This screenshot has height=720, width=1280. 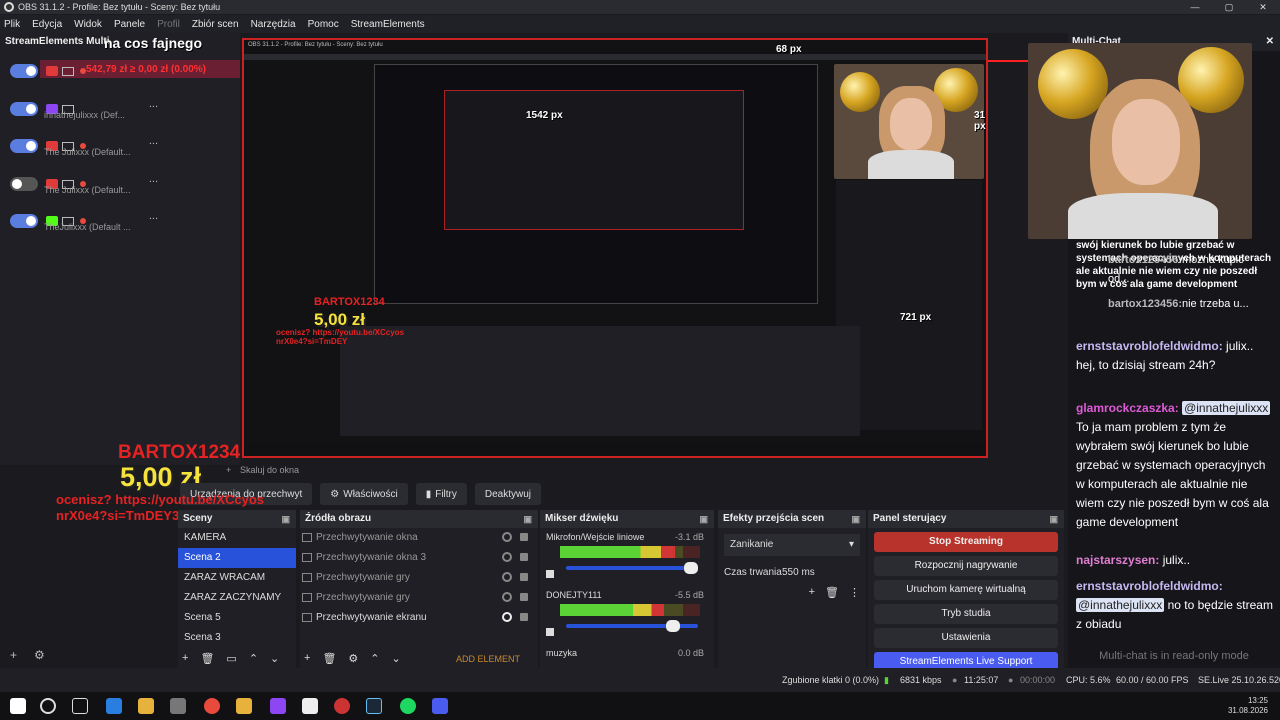 What do you see at coordinates (1263, 7) in the screenshot?
I see `close-button: ✕` at bounding box center [1263, 7].